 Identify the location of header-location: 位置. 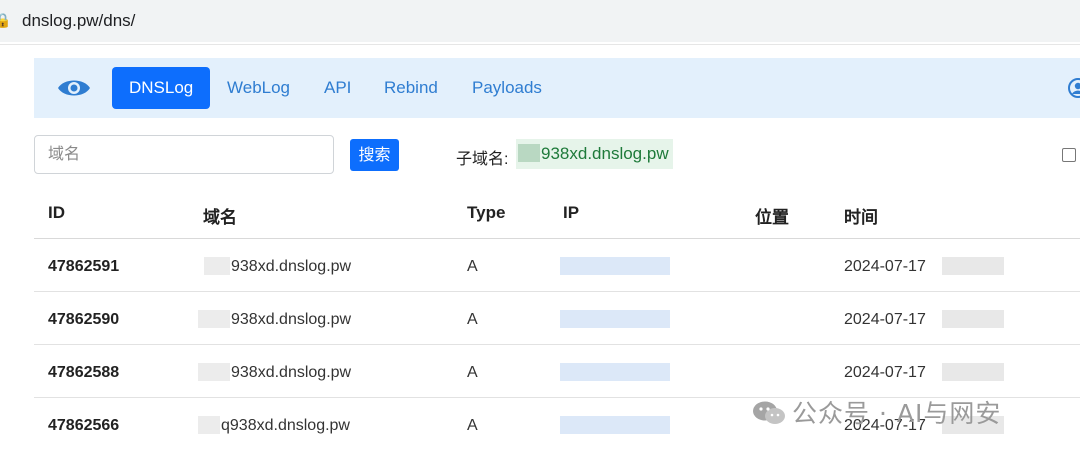
(772, 217).